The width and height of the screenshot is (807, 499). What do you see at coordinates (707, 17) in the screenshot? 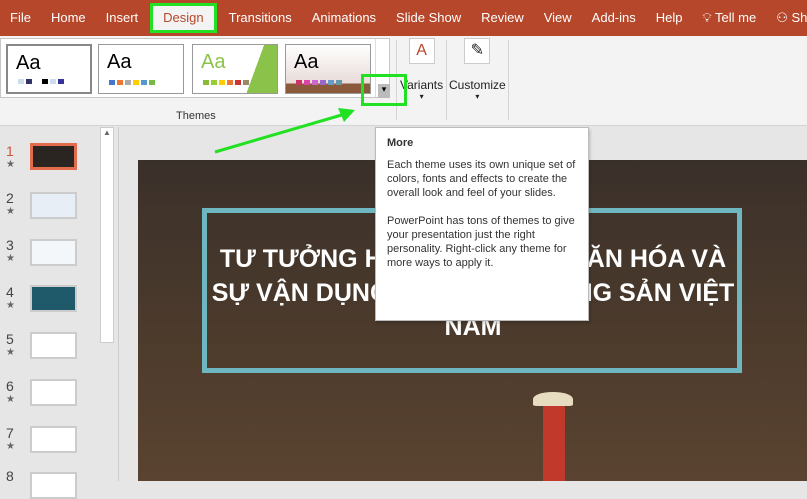
I see `lightbulb-icon: 💡︎` at bounding box center [707, 17].